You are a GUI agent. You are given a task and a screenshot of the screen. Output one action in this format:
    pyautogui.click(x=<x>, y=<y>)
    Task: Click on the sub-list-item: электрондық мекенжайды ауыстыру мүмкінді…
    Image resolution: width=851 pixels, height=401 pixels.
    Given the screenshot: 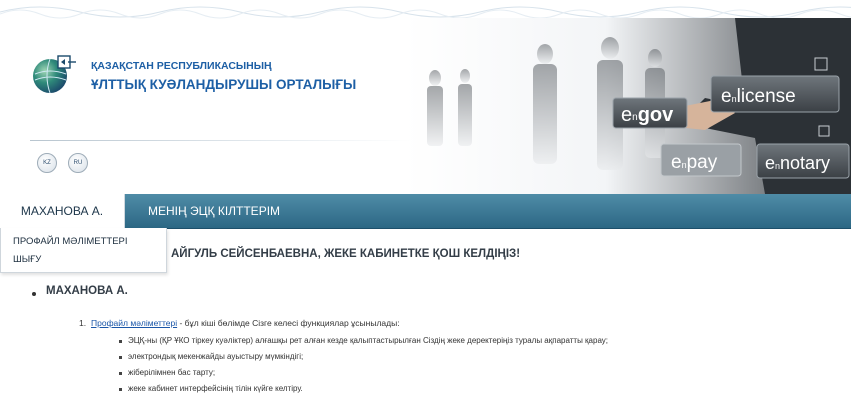 What is the action you would take?
    pyautogui.click(x=216, y=356)
    